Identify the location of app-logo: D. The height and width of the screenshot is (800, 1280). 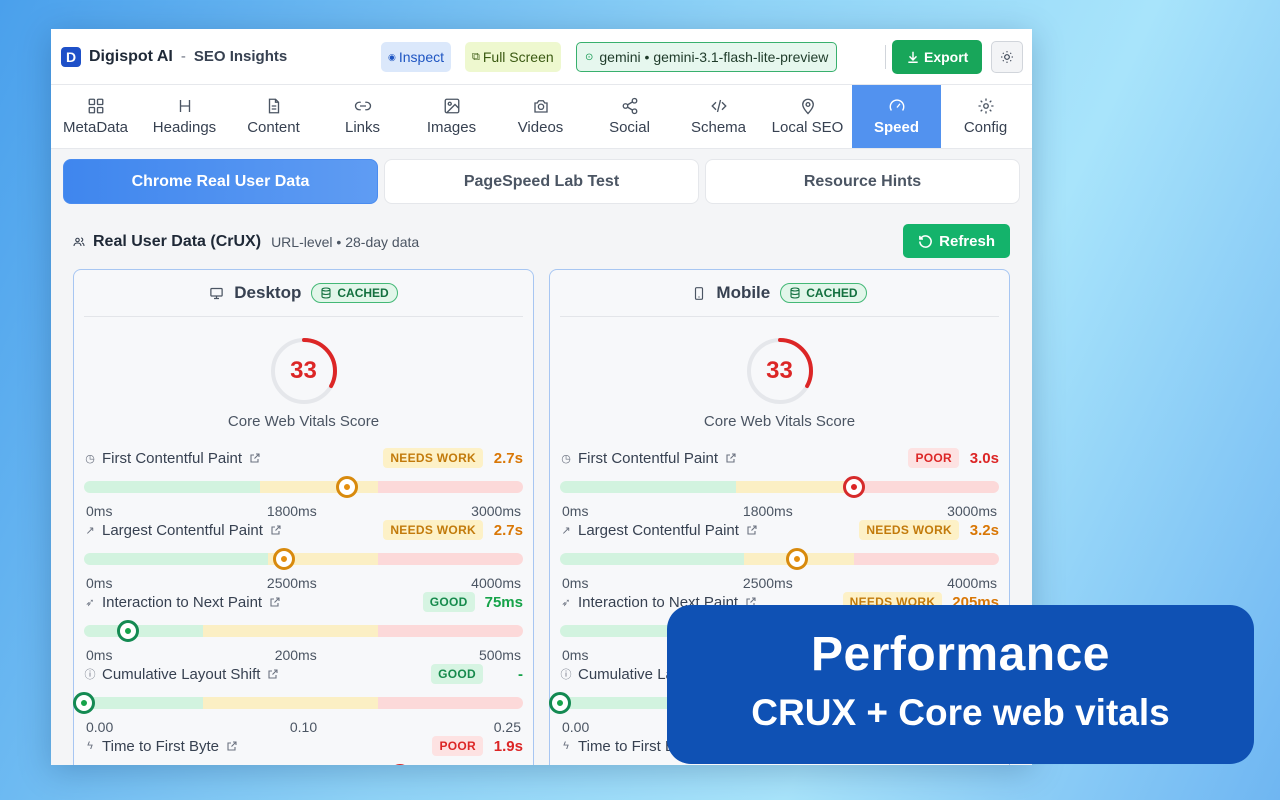
(71, 56).